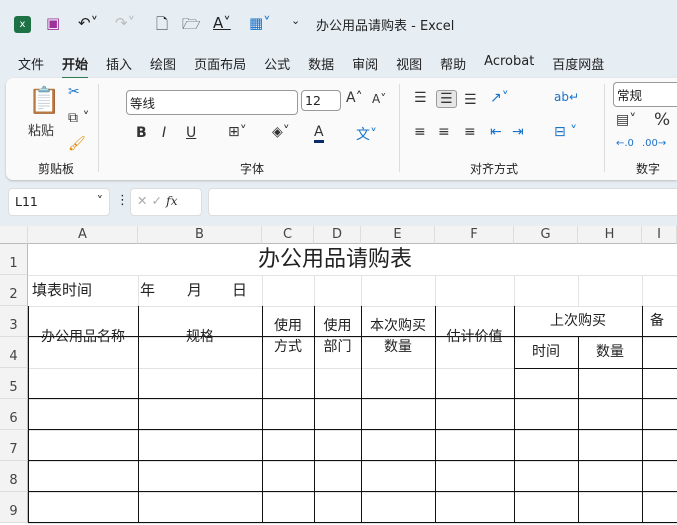 Image resolution: width=677 pixels, height=525 pixels. Describe the element at coordinates (78, 118) in the screenshot. I see `copy-icon: ⧉ ˅` at that location.